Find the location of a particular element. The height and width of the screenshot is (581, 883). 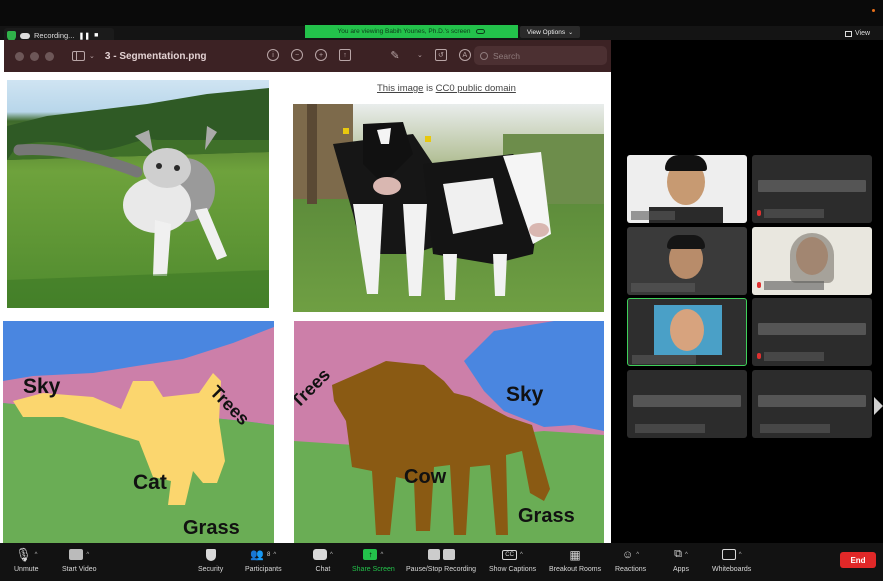

view-options-label: View Options is located at coordinates (546, 32).